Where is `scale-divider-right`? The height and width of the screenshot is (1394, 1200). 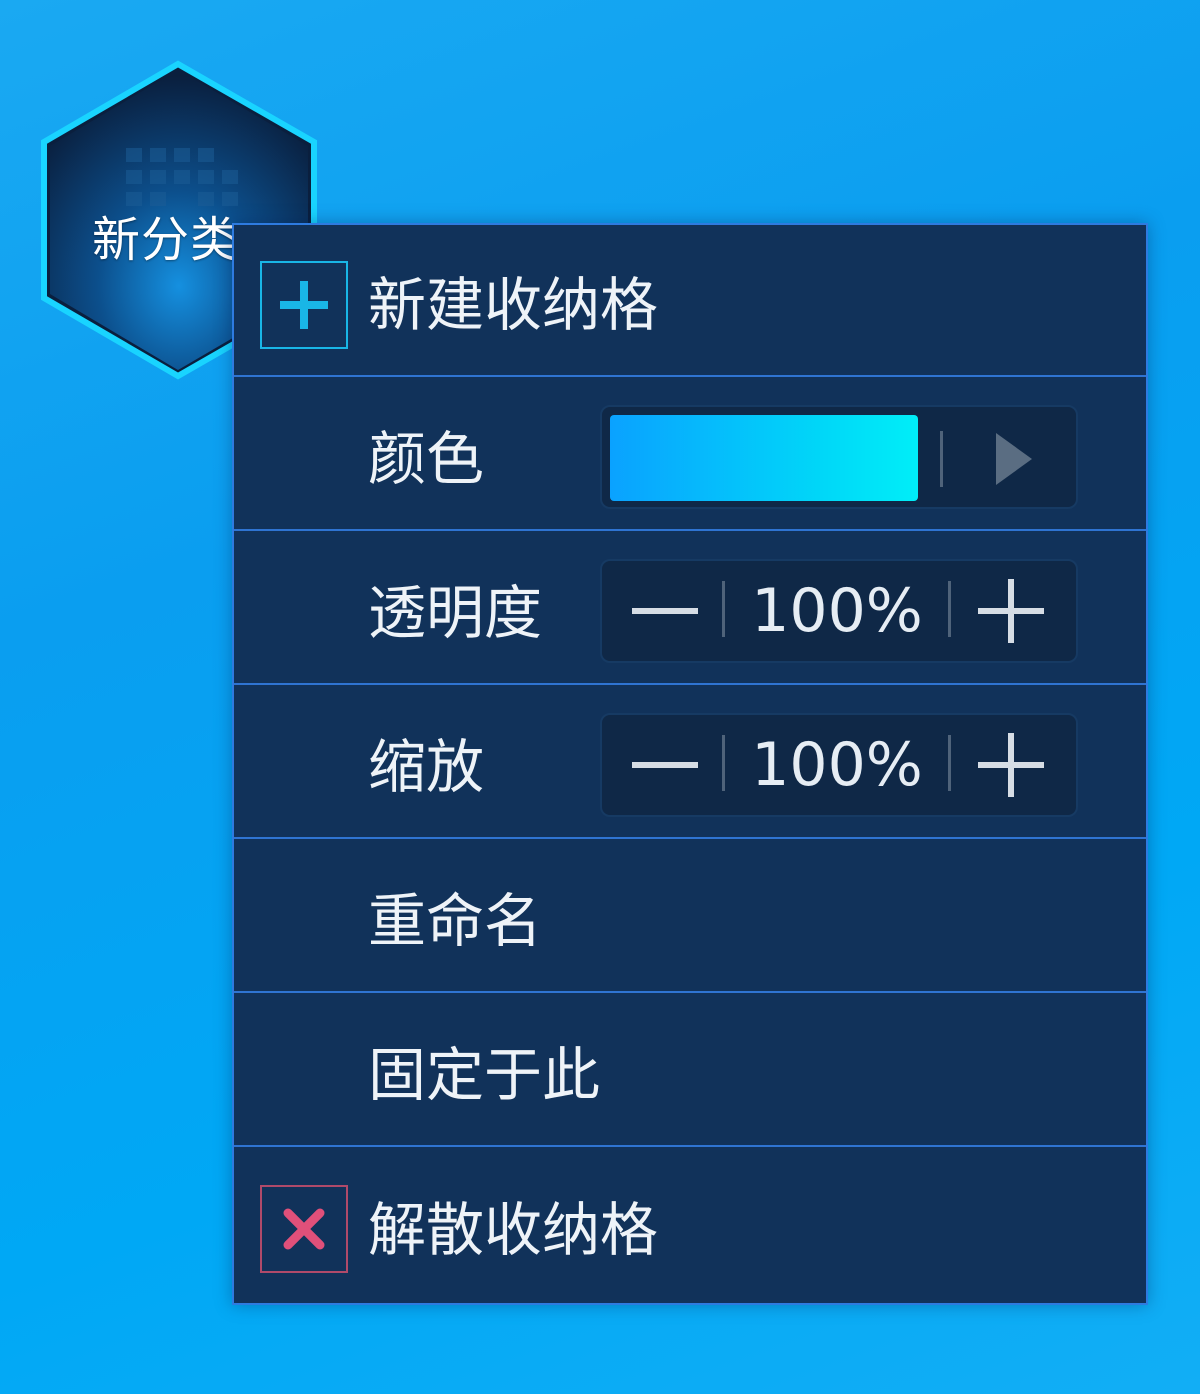
scale-divider-right is located at coordinates (949, 763).